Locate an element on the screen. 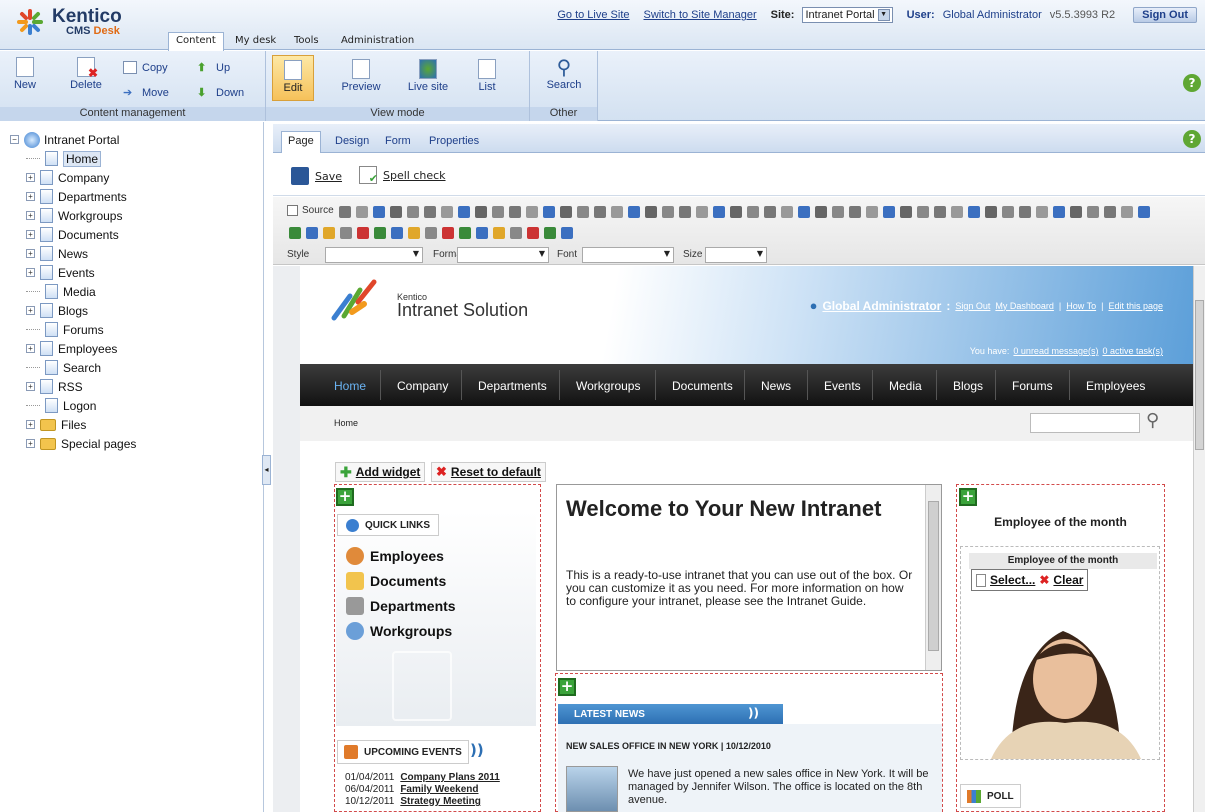  move-button: ➔ Move is located at coordinates (146, 93).